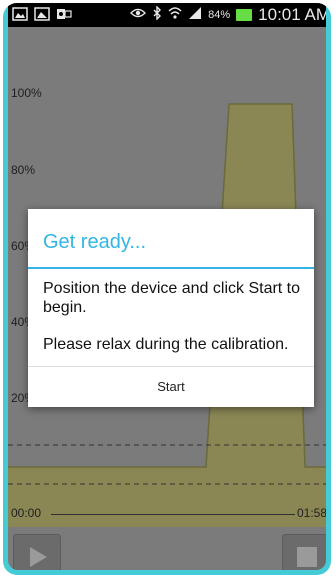 Image resolution: width=336 pixels, height=580 pixels. Describe the element at coordinates (171, 387) in the screenshot. I see `start-button: Start` at that location.